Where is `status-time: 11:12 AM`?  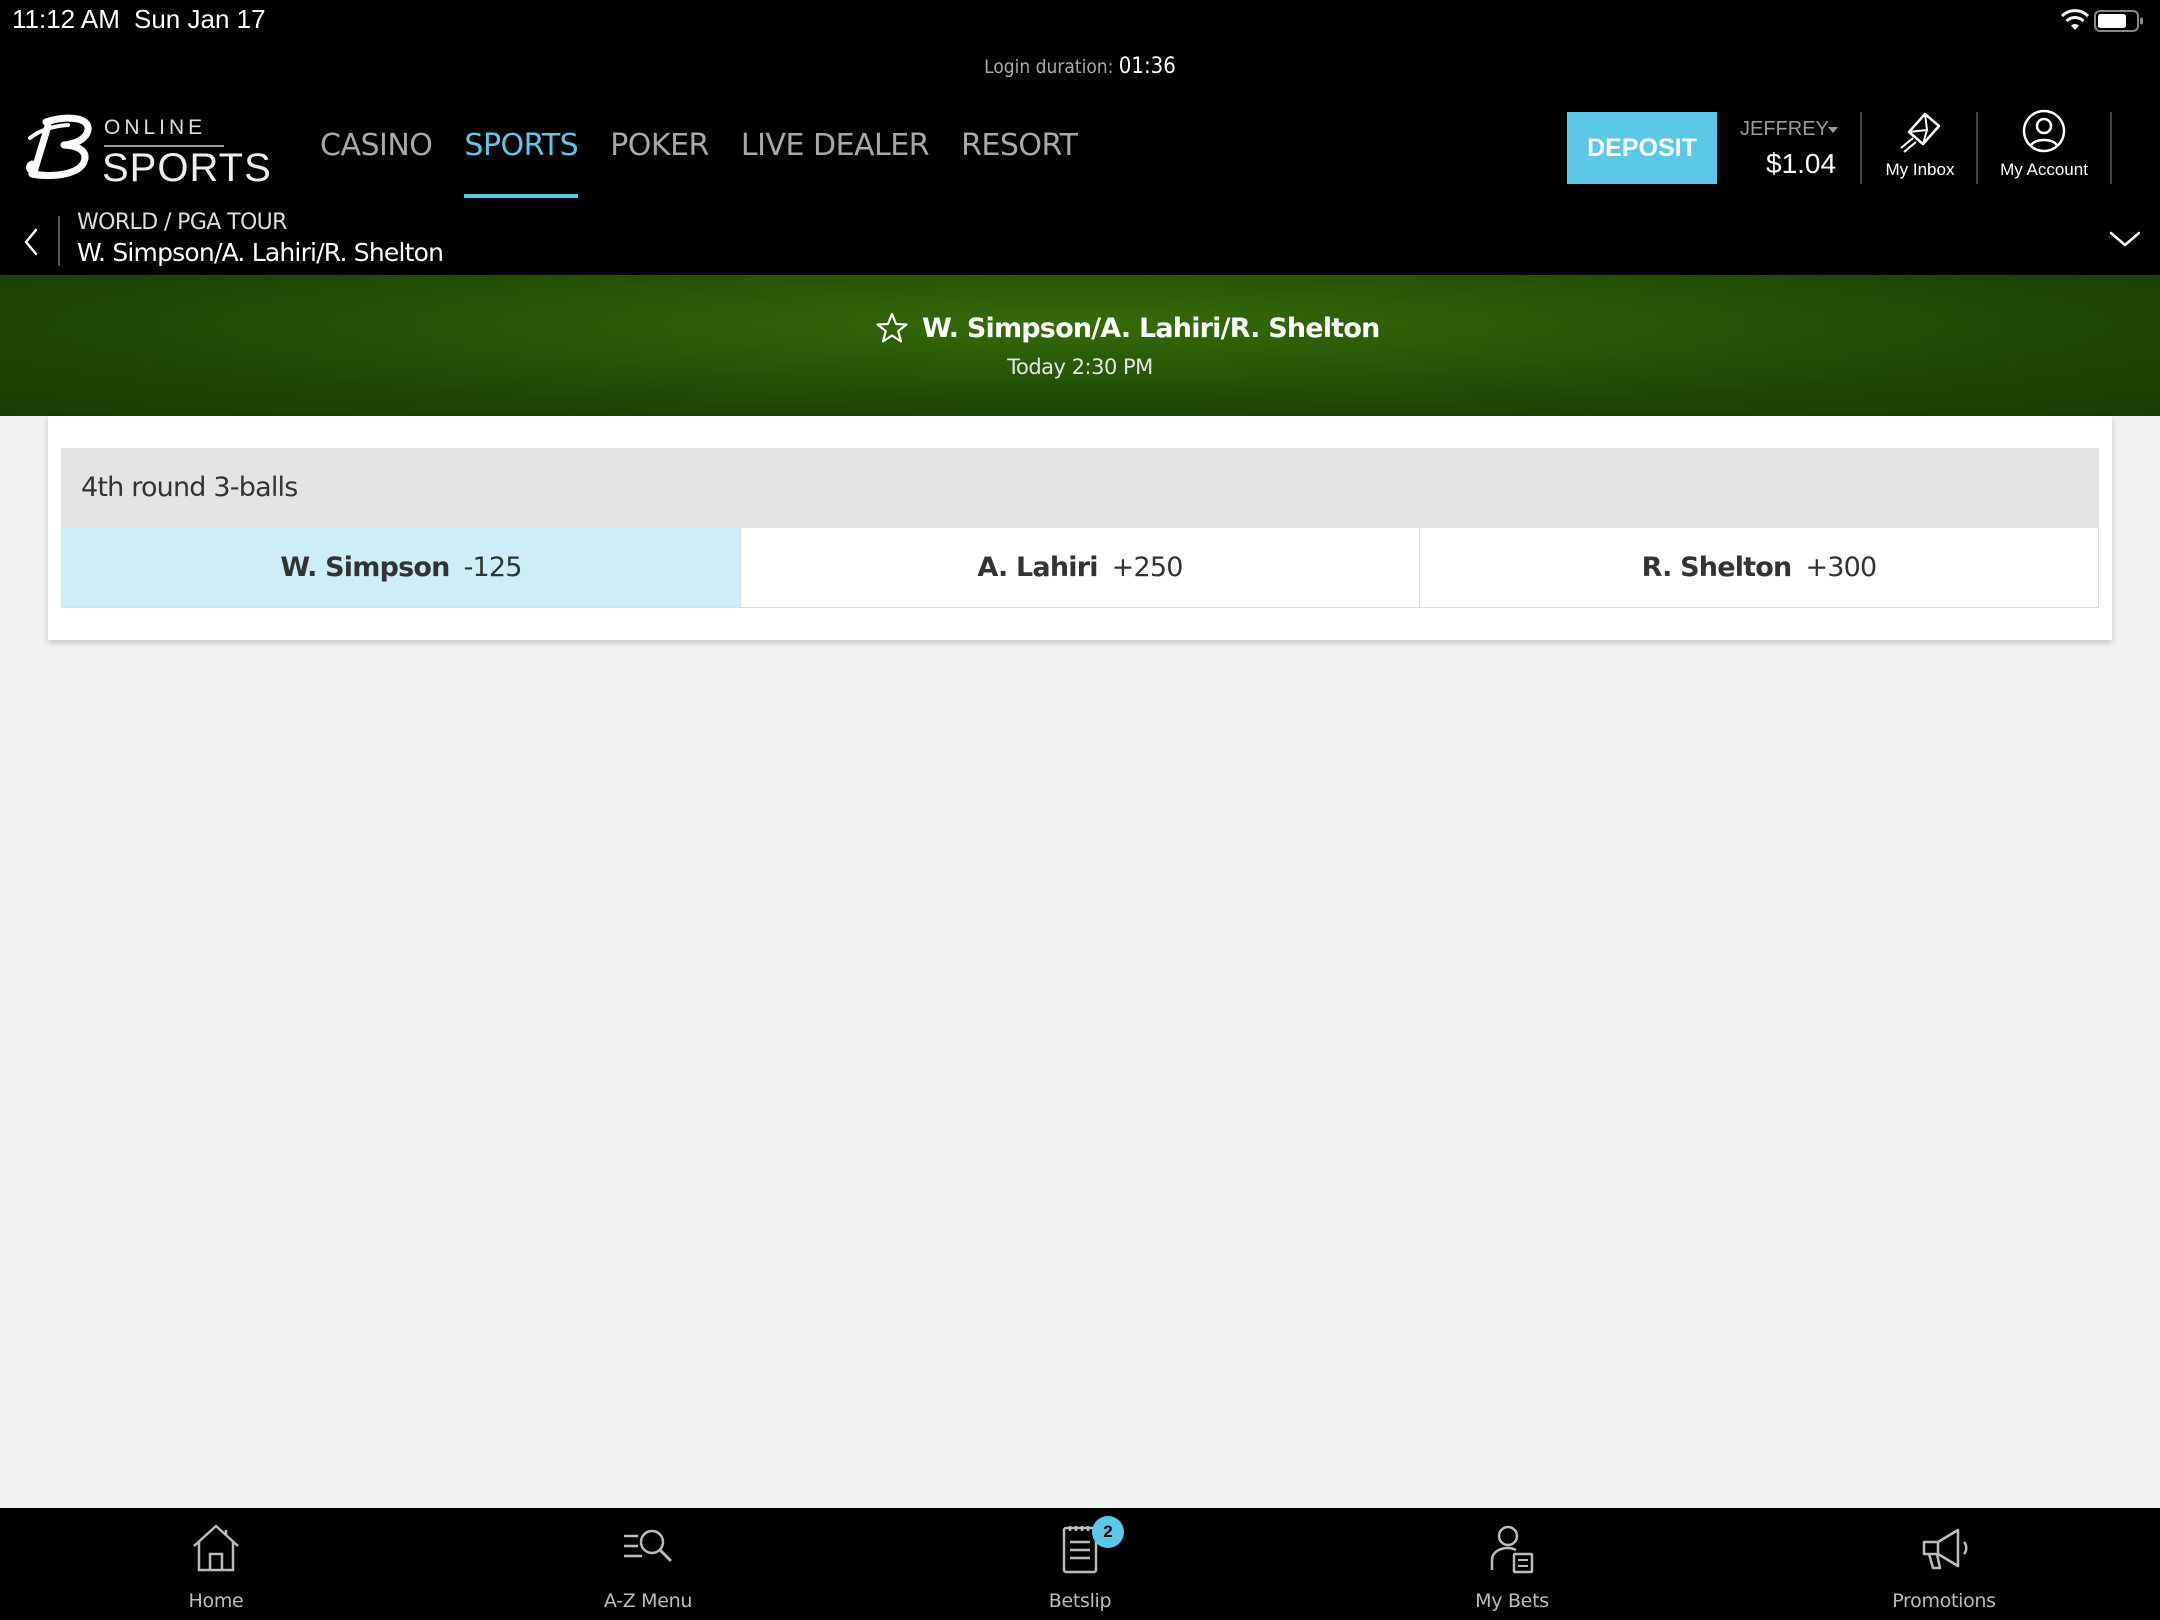 status-time: 11:12 AM is located at coordinates (66, 19).